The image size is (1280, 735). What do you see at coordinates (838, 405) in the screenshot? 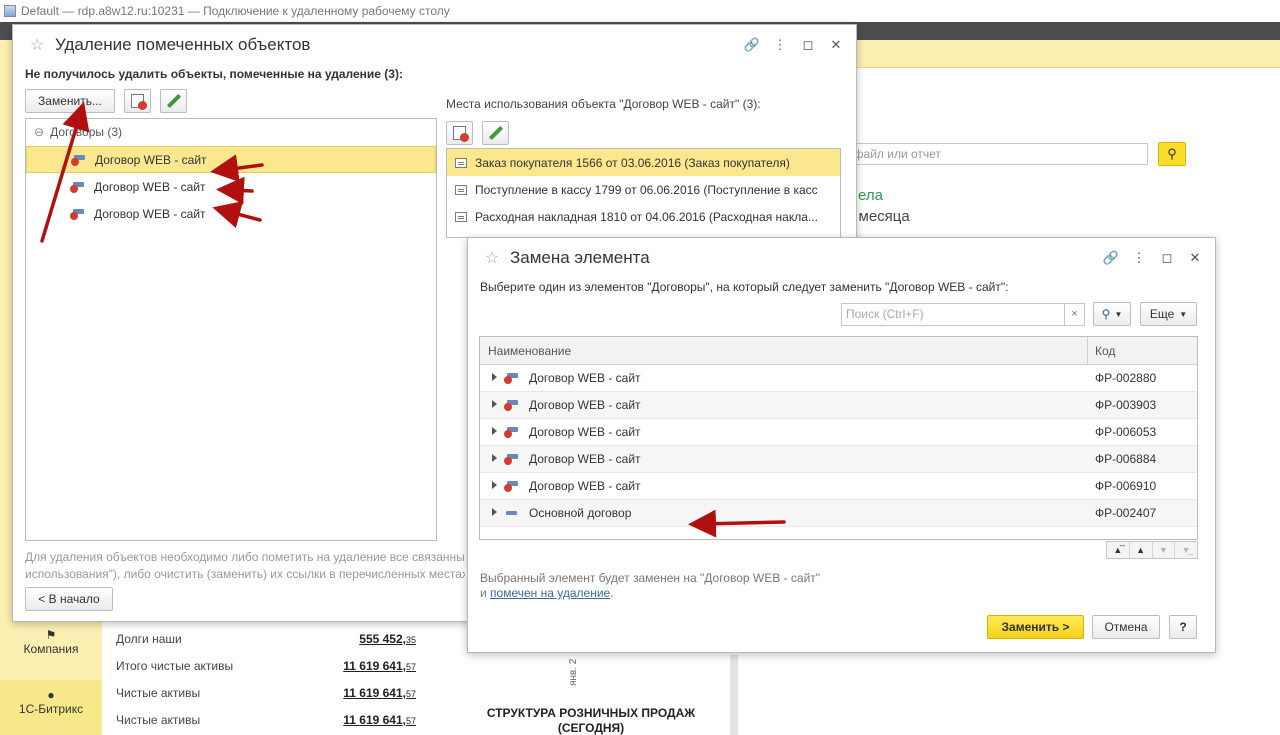
I see `table-row: Договор WEB - сайт ФР-003903` at bounding box center [838, 405].